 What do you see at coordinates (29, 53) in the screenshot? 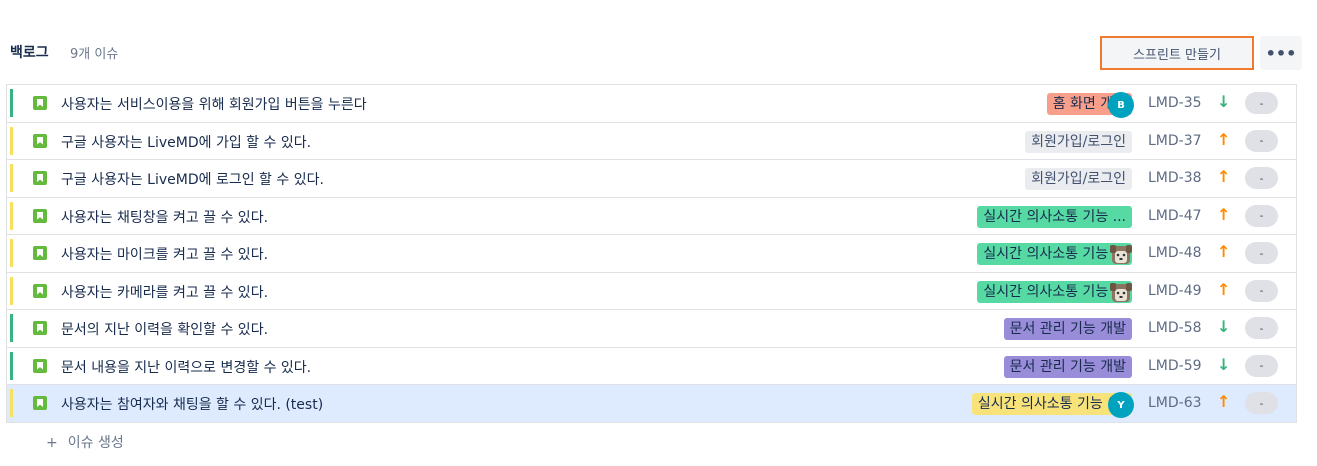
I see `backlog-title: 백로그` at bounding box center [29, 53].